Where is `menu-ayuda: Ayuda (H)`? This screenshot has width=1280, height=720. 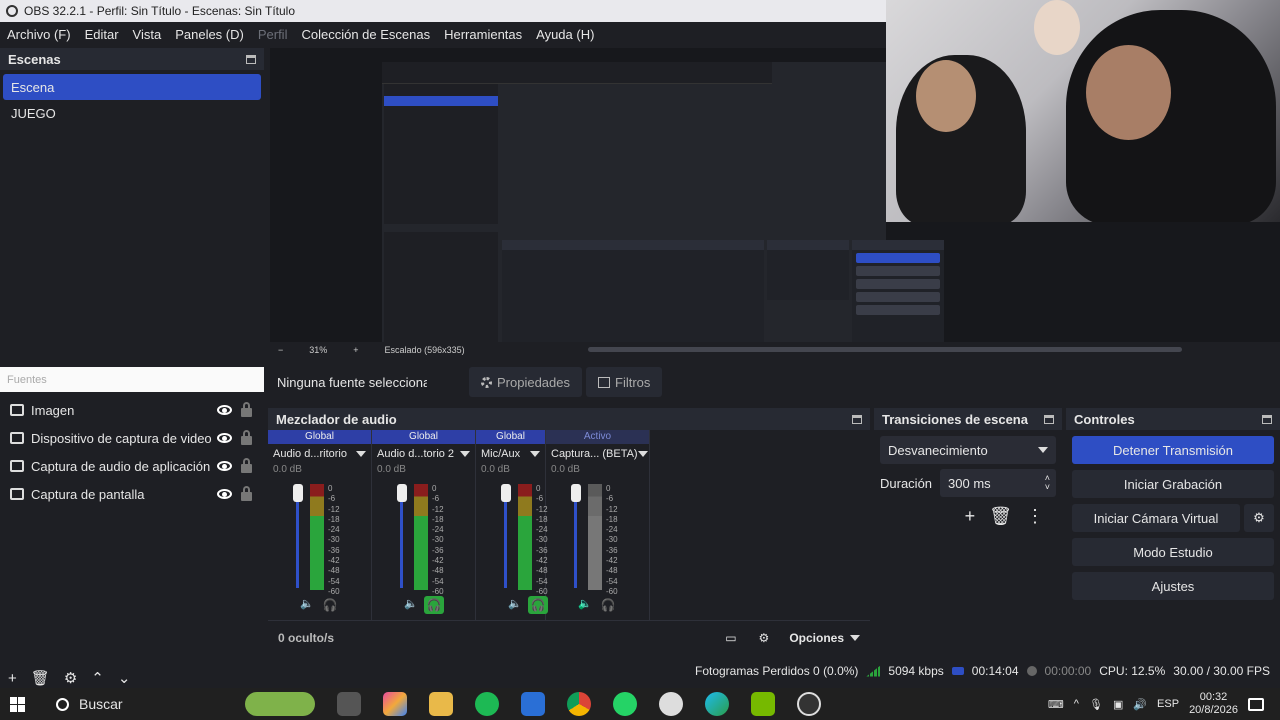 menu-ayuda: Ayuda (H) is located at coordinates (565, 34).